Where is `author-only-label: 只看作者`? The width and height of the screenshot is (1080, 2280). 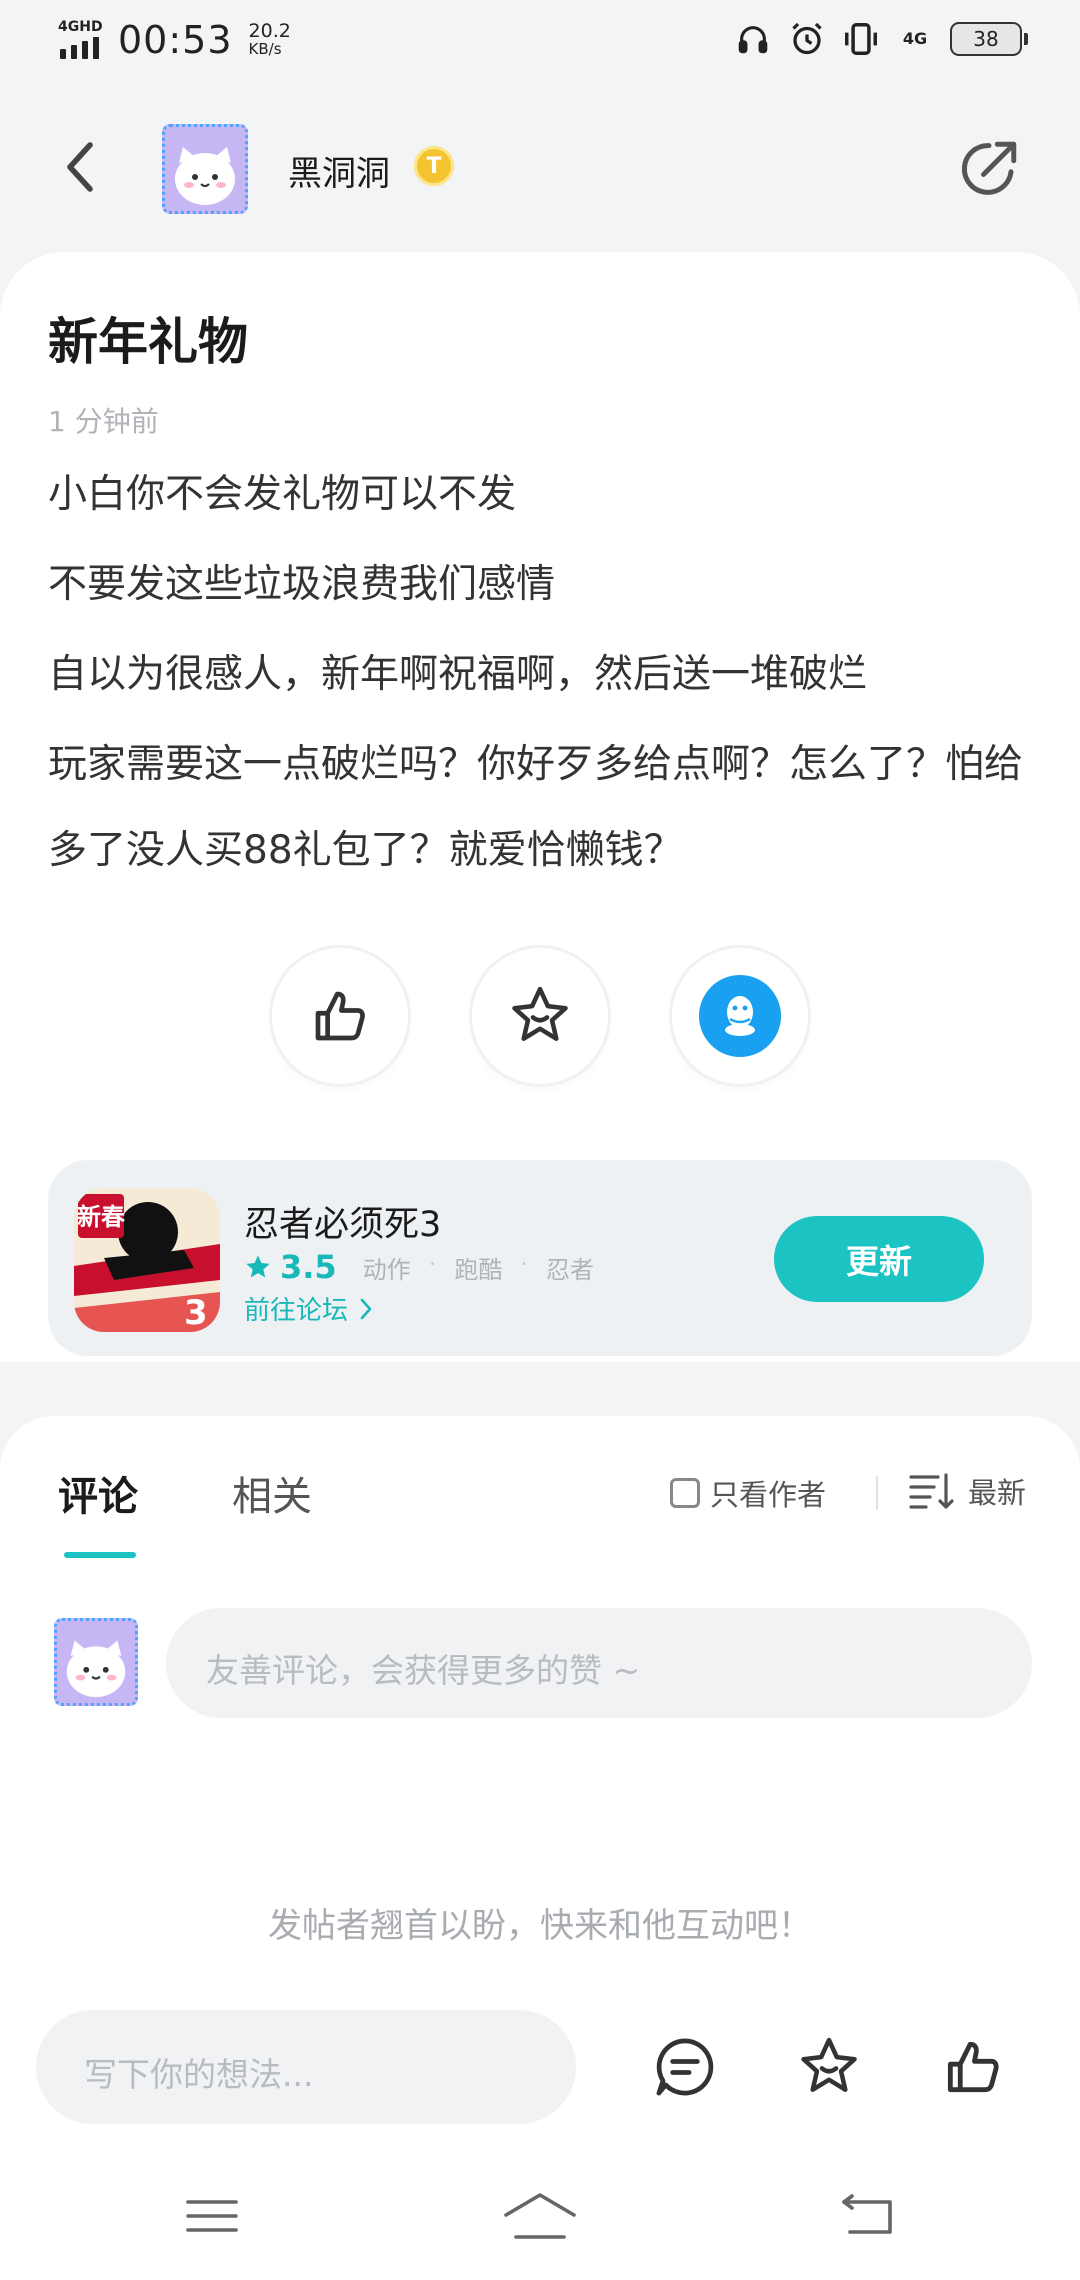
author-only-label: 只看作者 is located at coordinates (768, 1495).